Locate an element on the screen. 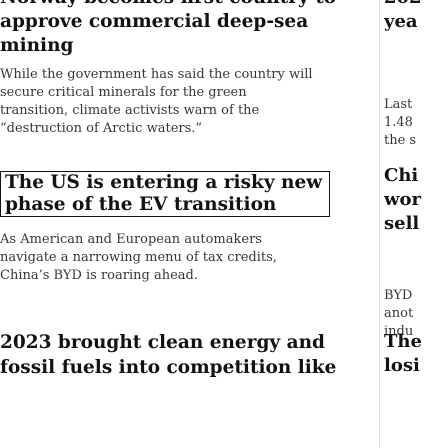  story-headline: Chi wor sell is located at coordinates (402, 200).